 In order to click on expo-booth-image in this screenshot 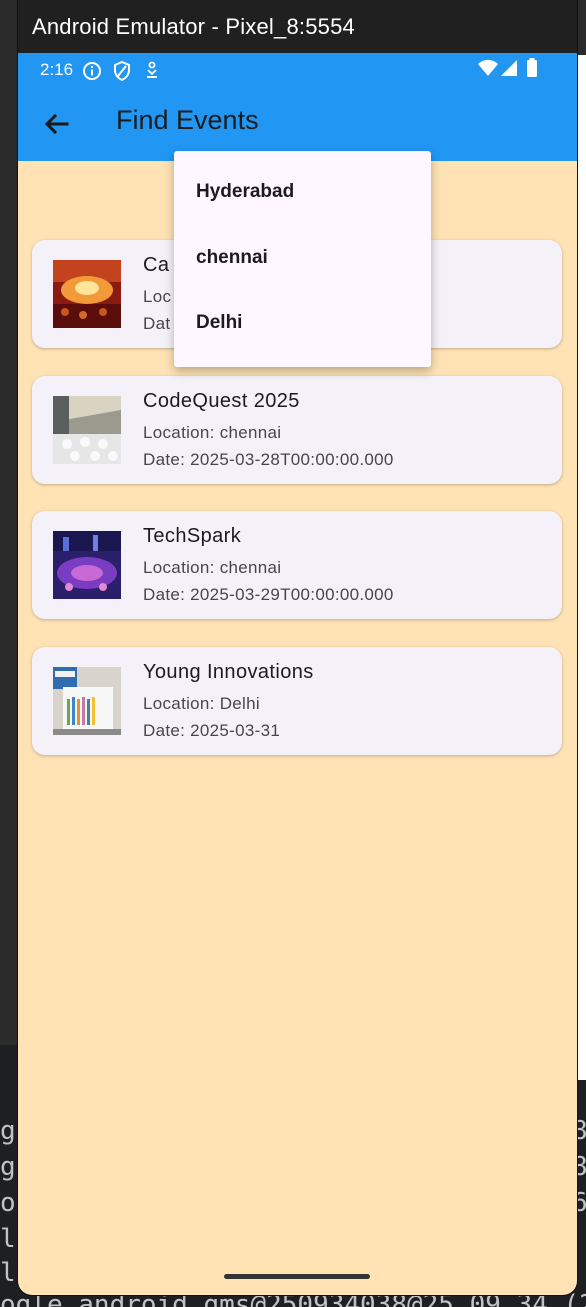, I will do `click(87, 701)`.